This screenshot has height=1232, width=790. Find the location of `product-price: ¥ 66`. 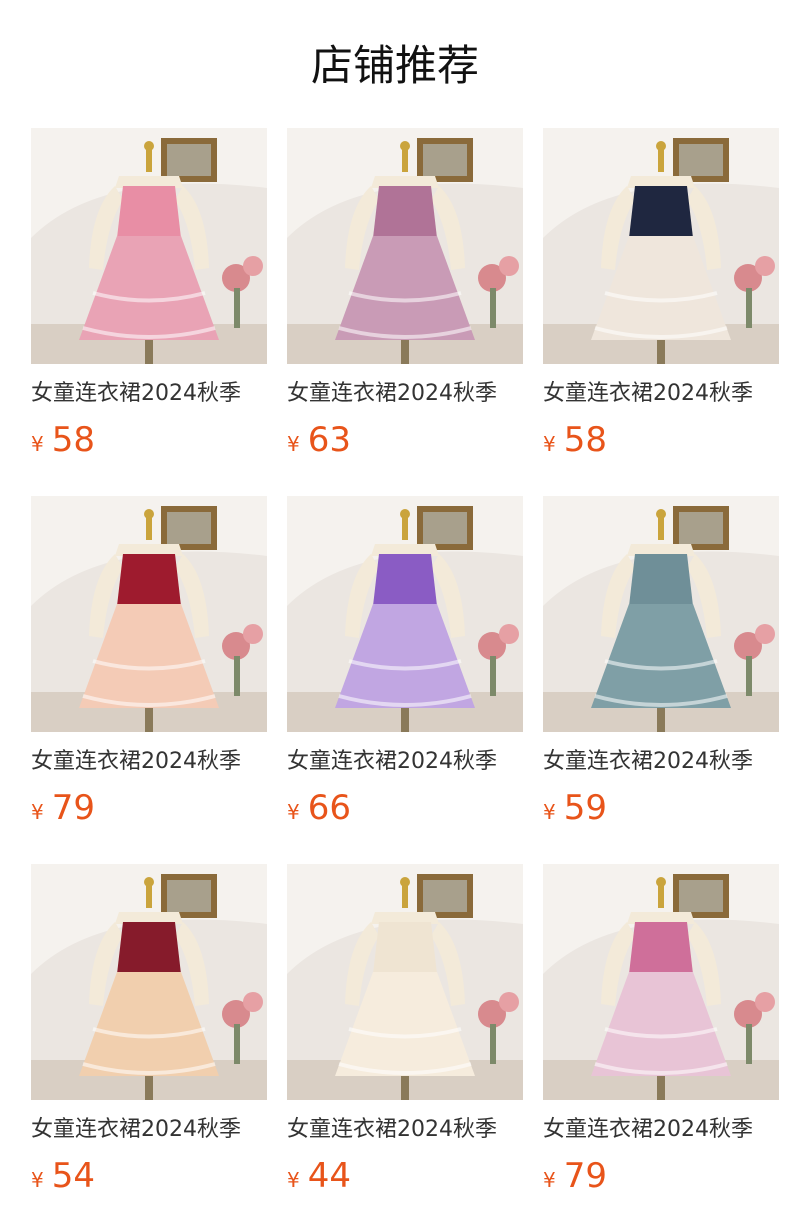

product-price: ¥ 66 is located at coordinates (319, 808).